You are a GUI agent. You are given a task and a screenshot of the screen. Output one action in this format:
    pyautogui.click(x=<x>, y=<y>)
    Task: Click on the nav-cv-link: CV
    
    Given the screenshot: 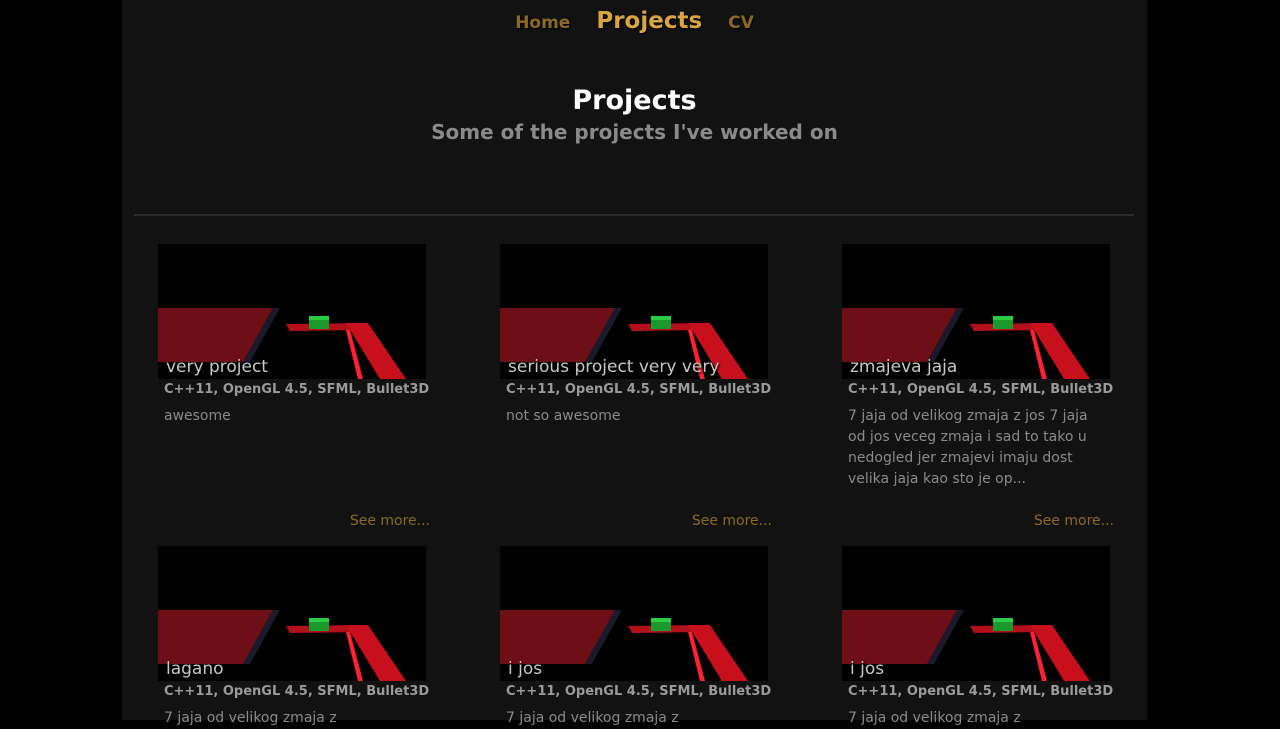 What is the action you would take?
    pyautogui.click(x=741, y=23)
    